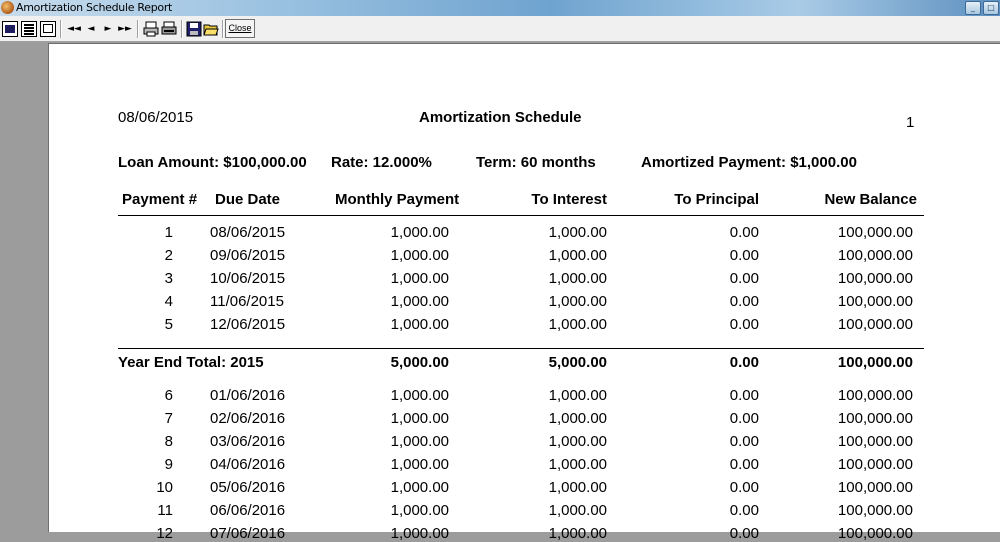 The image size is (1000, 542). Describe the element at coordinates (248, 255) in the screenshot. I see `row-due-date: 09/06/2015` at that location.